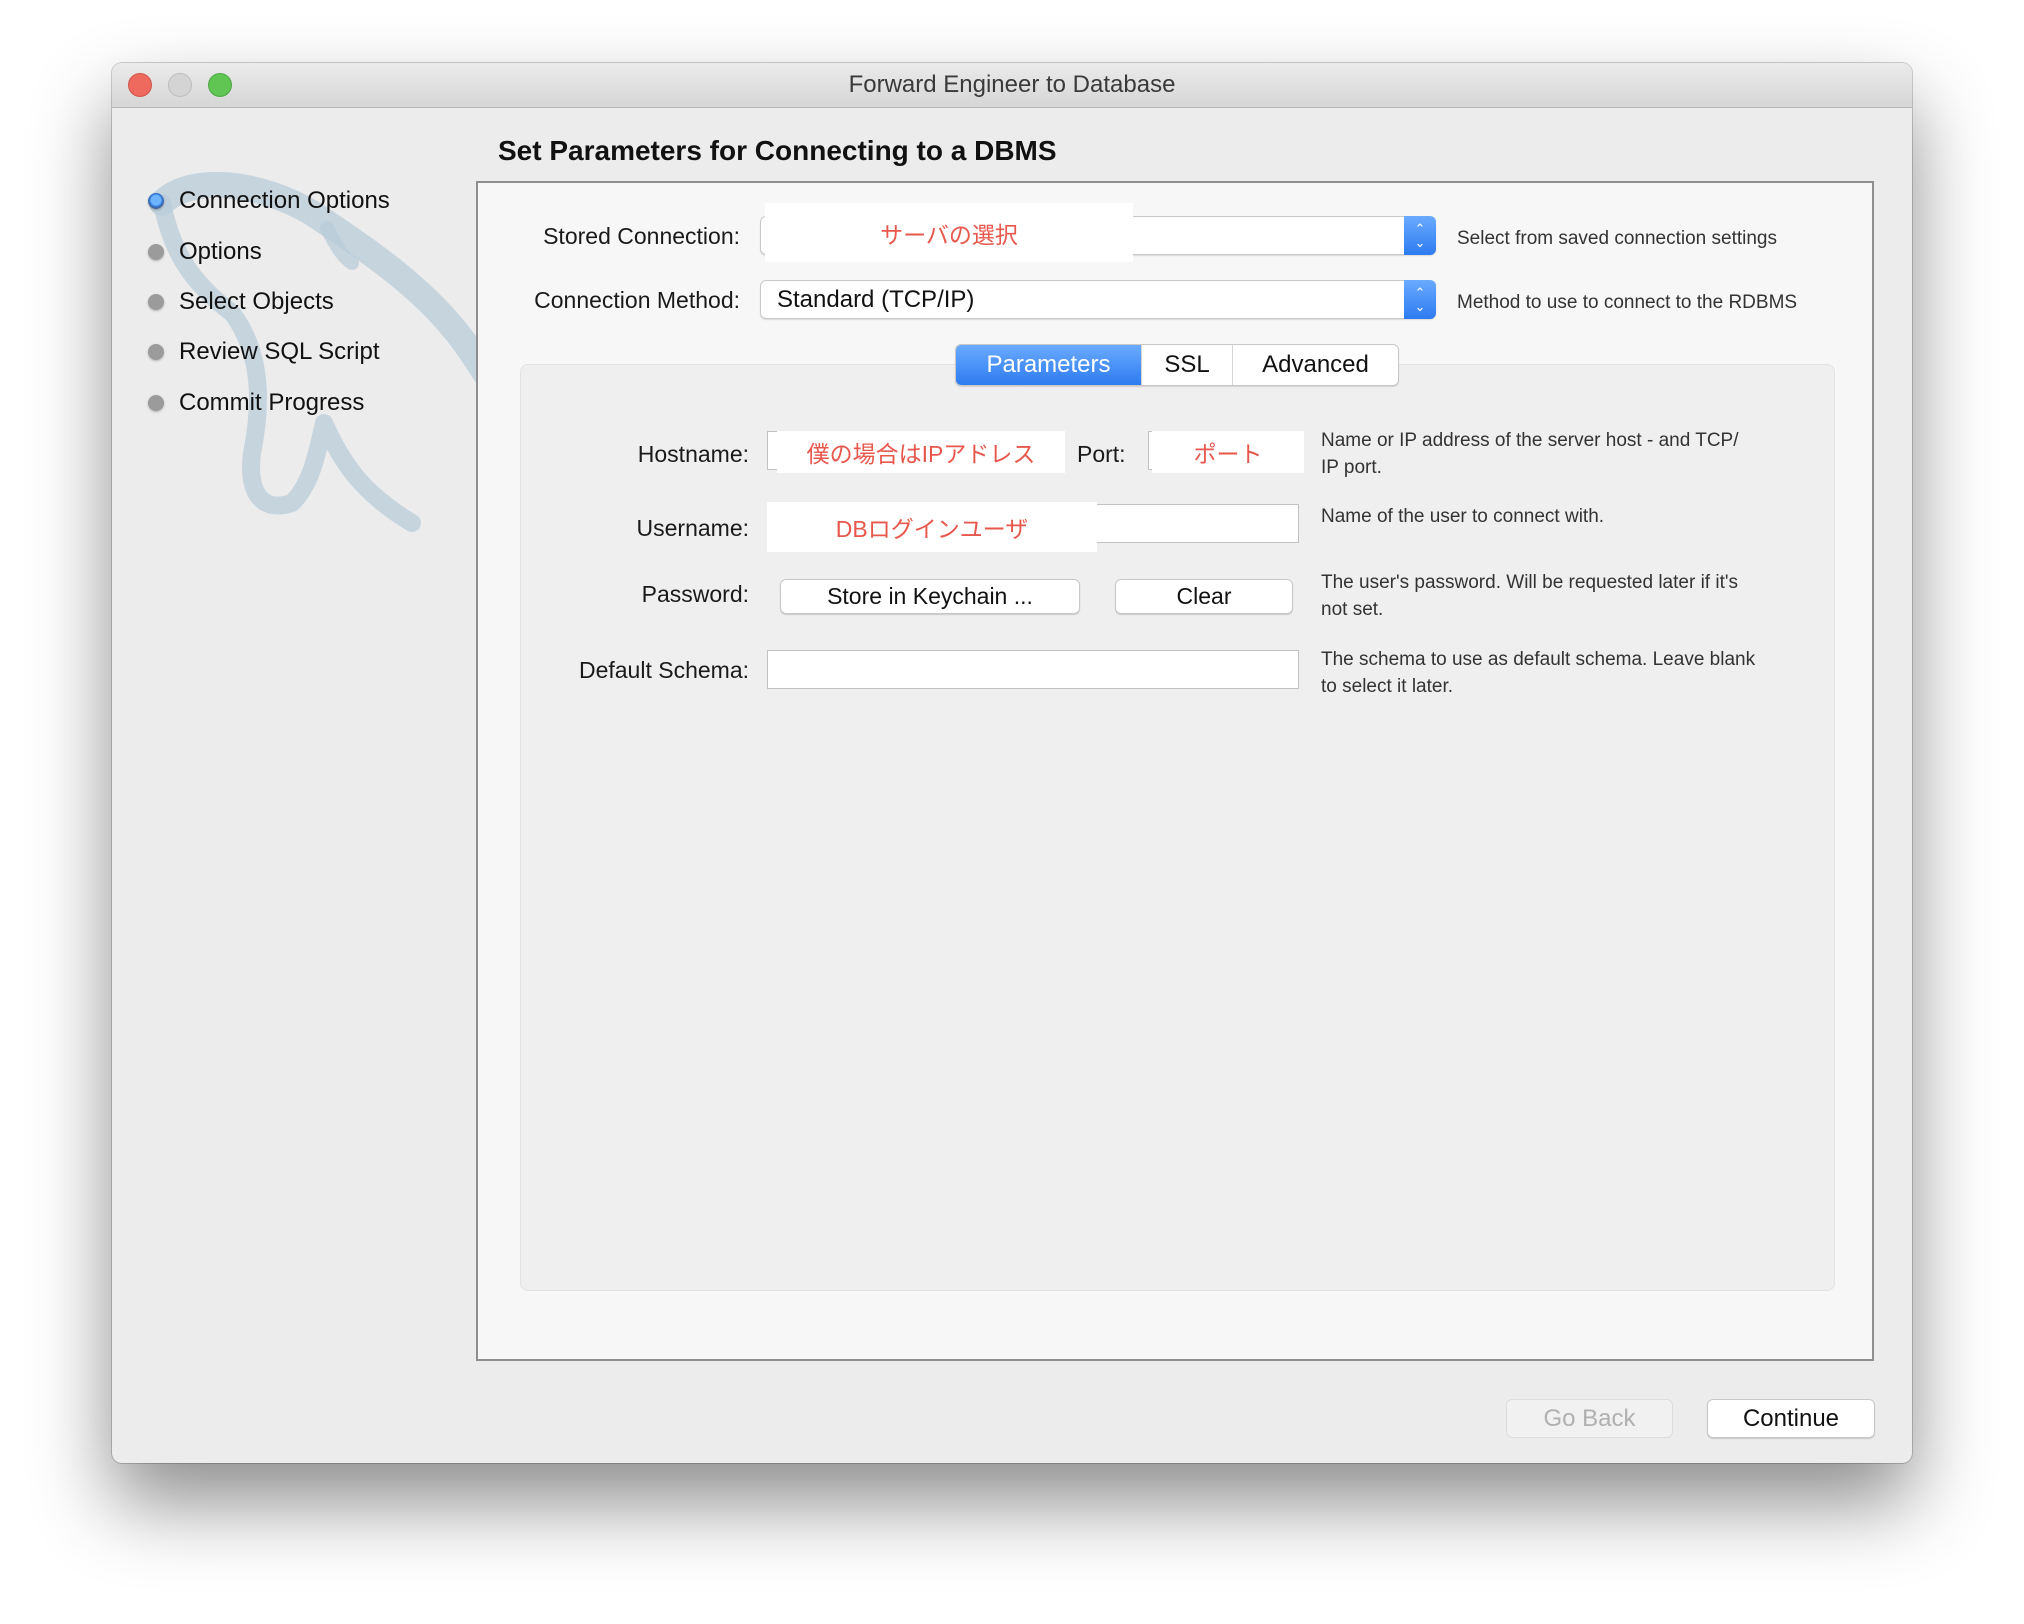  What do you see at coordinates (1204, 596) in the screenshot?
I see `clear-password-button: Clear` at bounding box center [1204, 596].